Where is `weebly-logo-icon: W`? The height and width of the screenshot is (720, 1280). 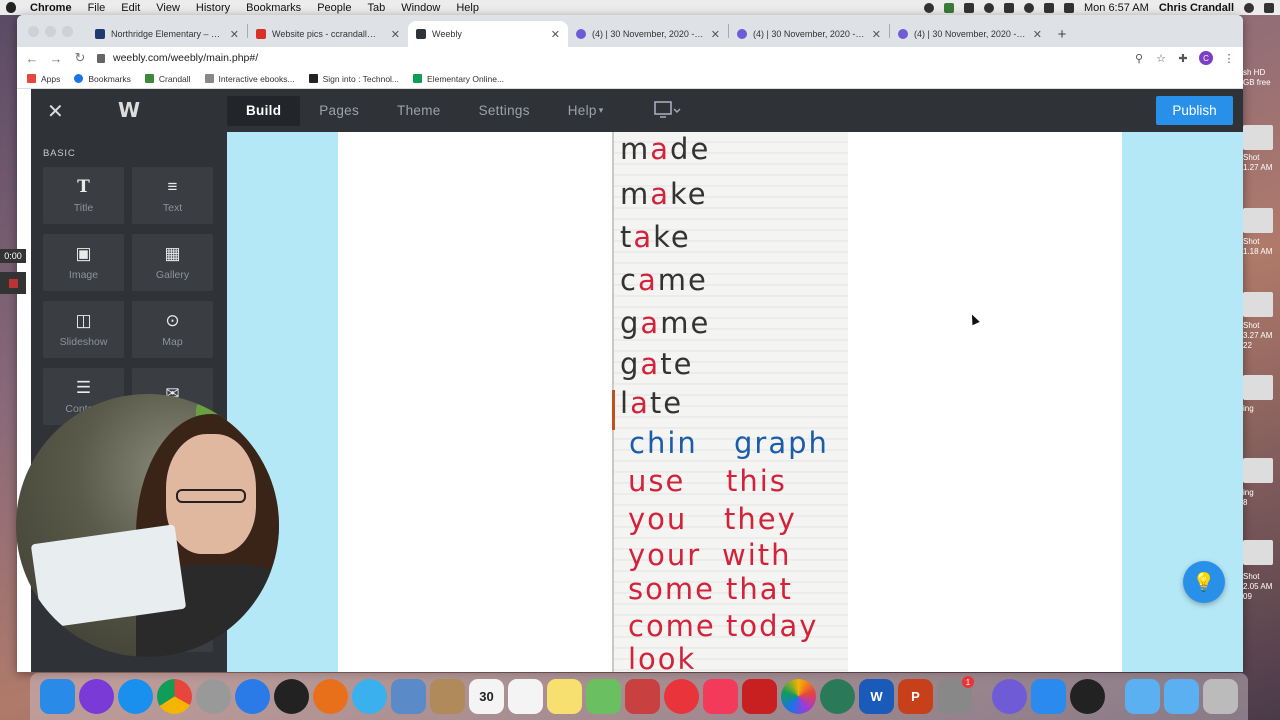 weebly-logo-icon: W is located at coordinates (129, 110).